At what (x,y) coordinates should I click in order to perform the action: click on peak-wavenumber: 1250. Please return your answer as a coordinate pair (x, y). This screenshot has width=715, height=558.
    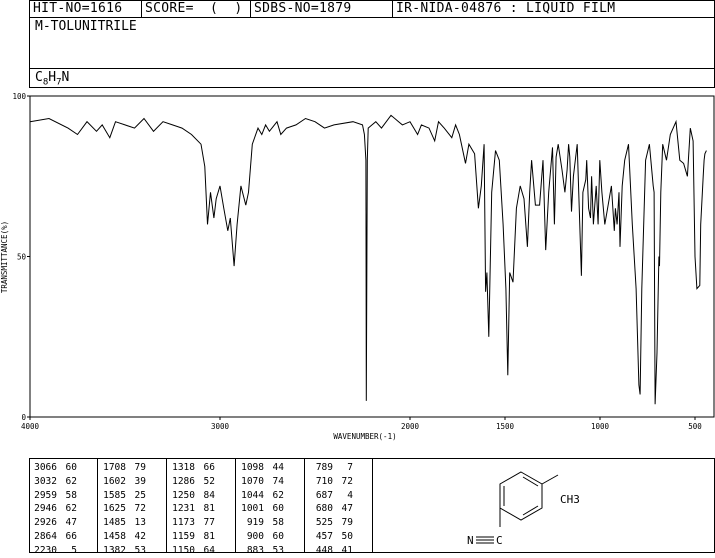
    Looking at the image, I should click on (183, 495).